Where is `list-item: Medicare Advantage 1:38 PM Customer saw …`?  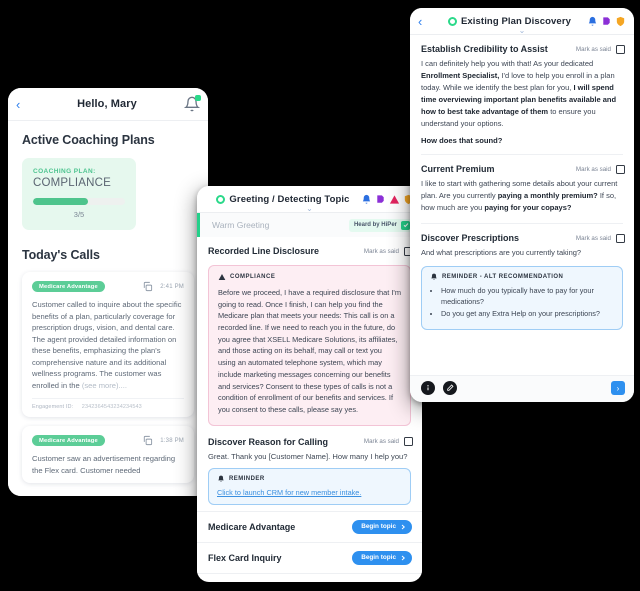 list-item: Medicare Advantage 1:38 PM Customer saw … is located at coordinates (108, 455).